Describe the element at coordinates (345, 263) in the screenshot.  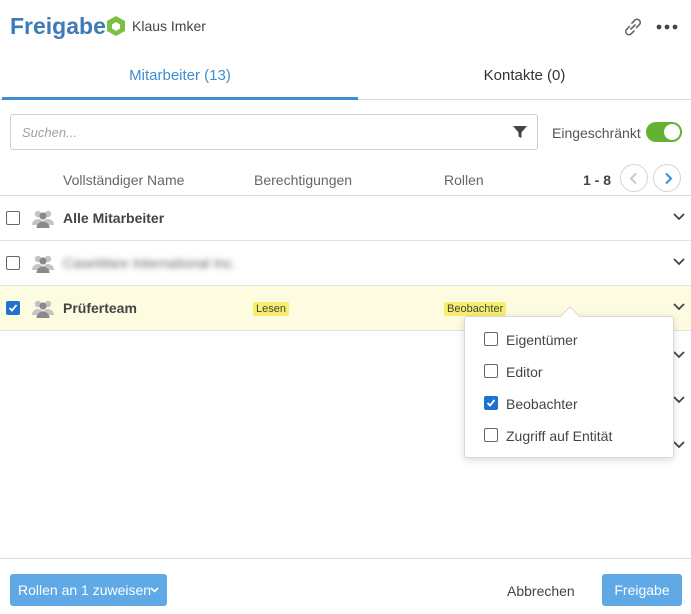
I see `table-row: CaseWare International Inc.` at that location.